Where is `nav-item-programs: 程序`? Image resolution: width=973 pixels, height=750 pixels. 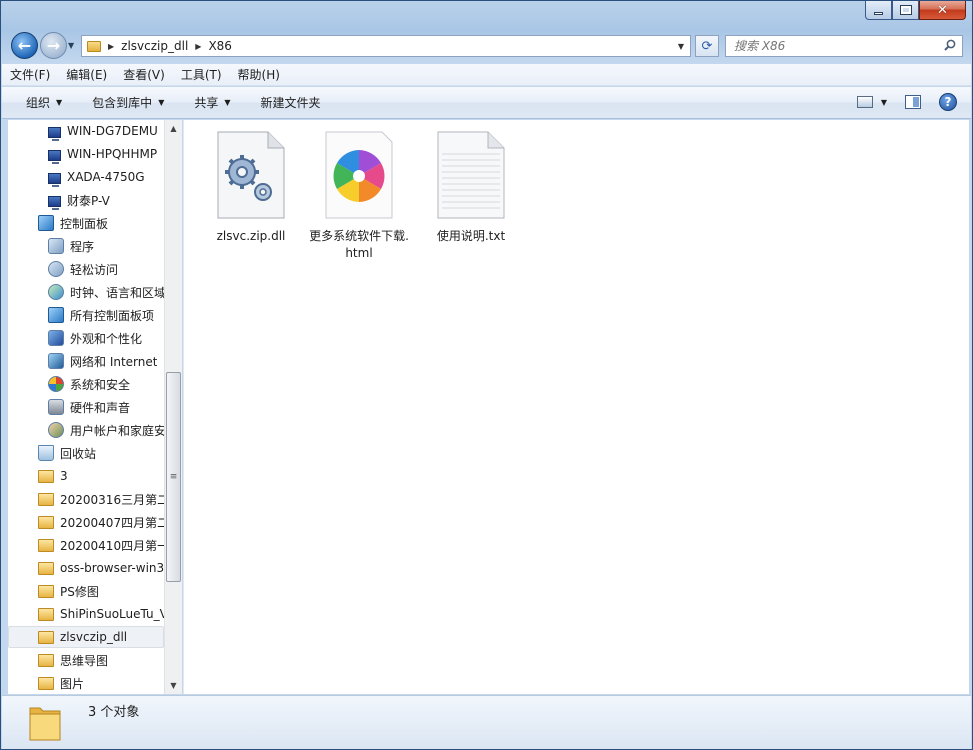 nav-item-programs: 程序 is located at coordinates (71, 246).